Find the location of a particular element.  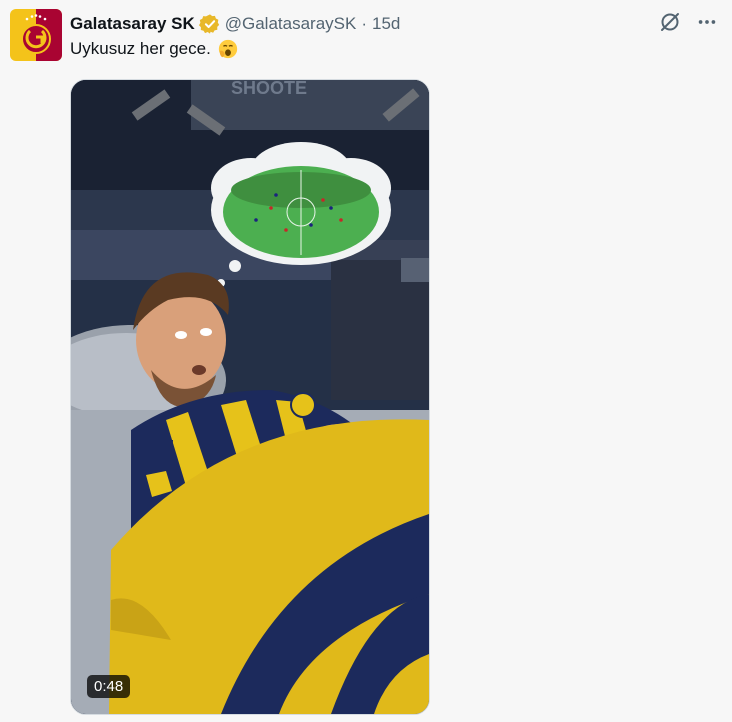

grok-icon is located at coordinates (670, 22).